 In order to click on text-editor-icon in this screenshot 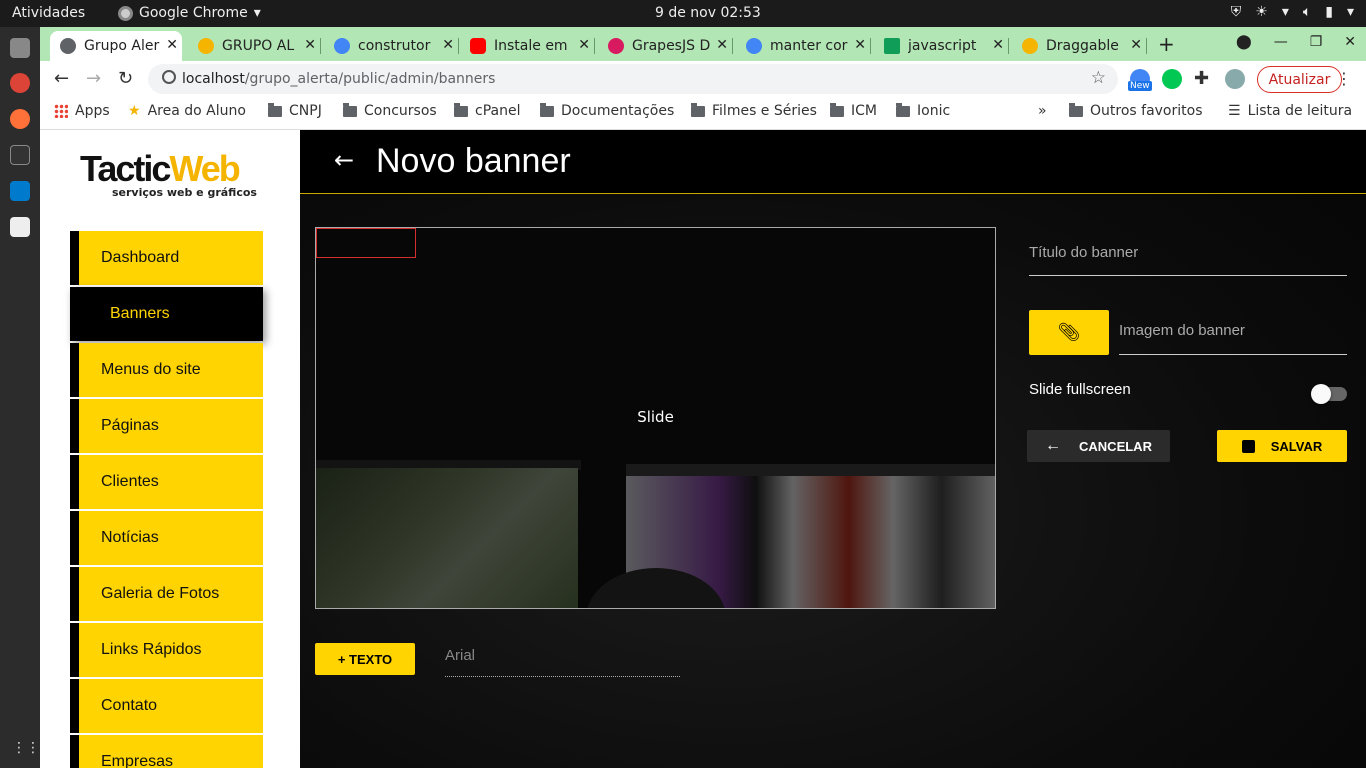, I will do `click(20, 227)`.